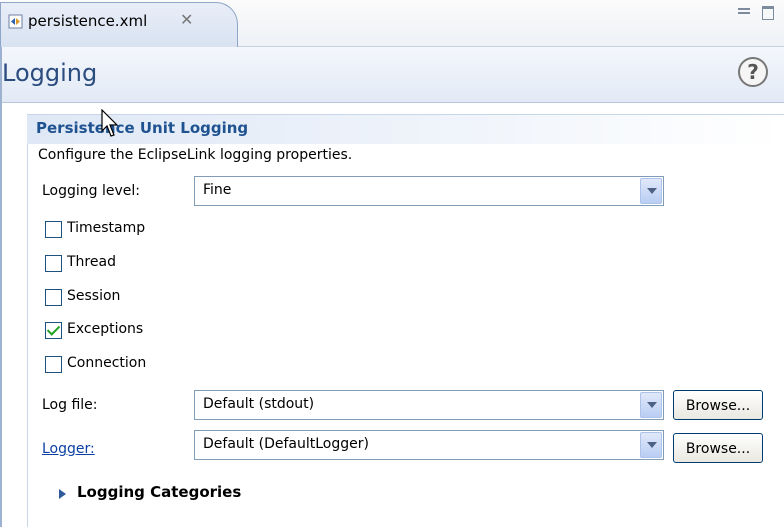  I want to click on exceptions-label: Exceptions, so click(105, 329).